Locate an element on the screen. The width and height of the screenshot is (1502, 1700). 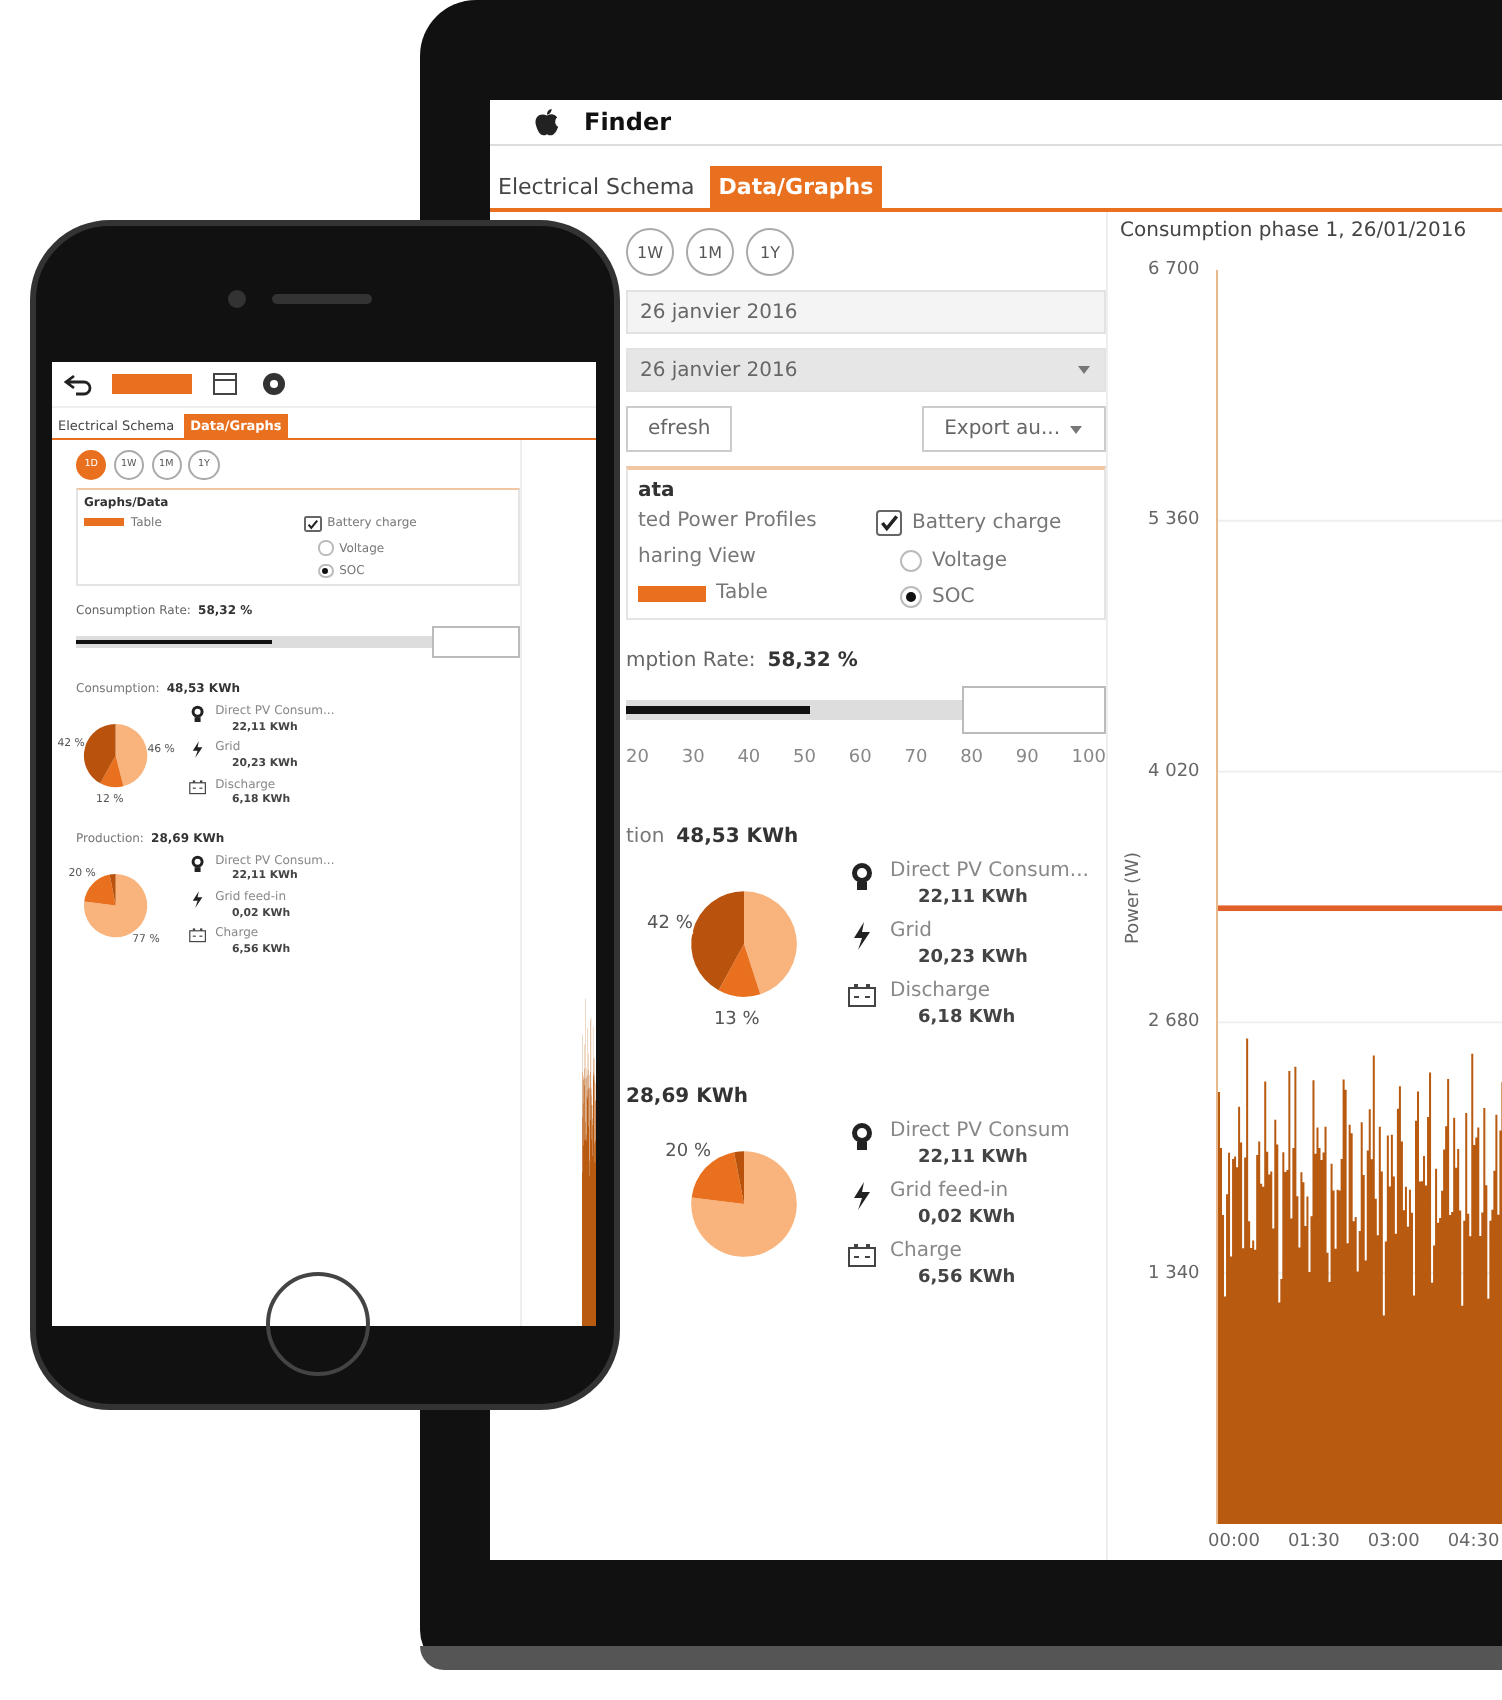
slider-tick: 90 is located at coordinates (1027, 758).